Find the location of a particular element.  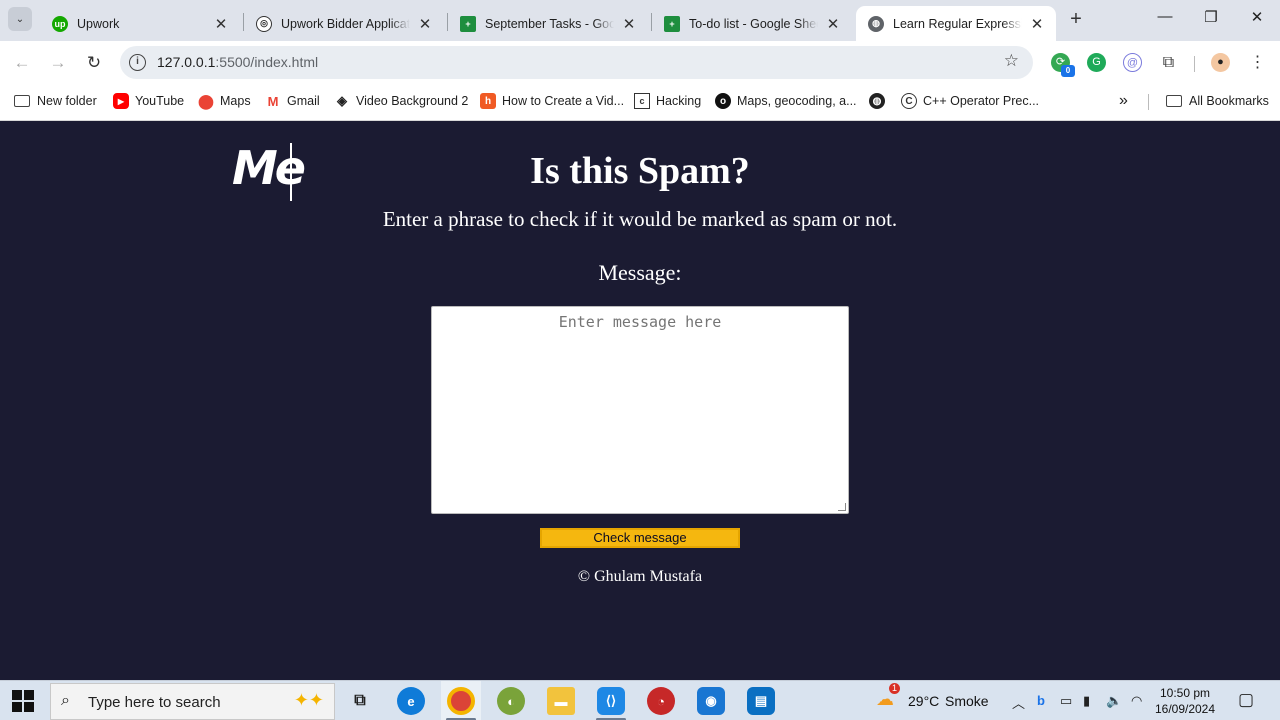

tab-upwork: up Upwork ✕ is located at coordinates (140, 23).